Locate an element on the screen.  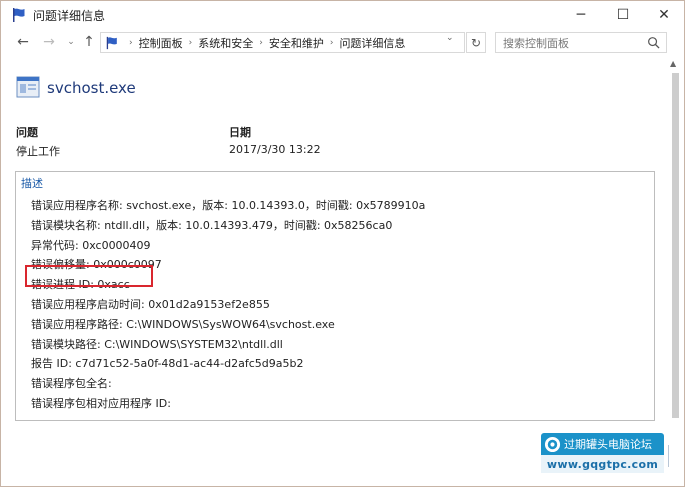
problem-value: 停止工作 is located at coordinates (38, 151).